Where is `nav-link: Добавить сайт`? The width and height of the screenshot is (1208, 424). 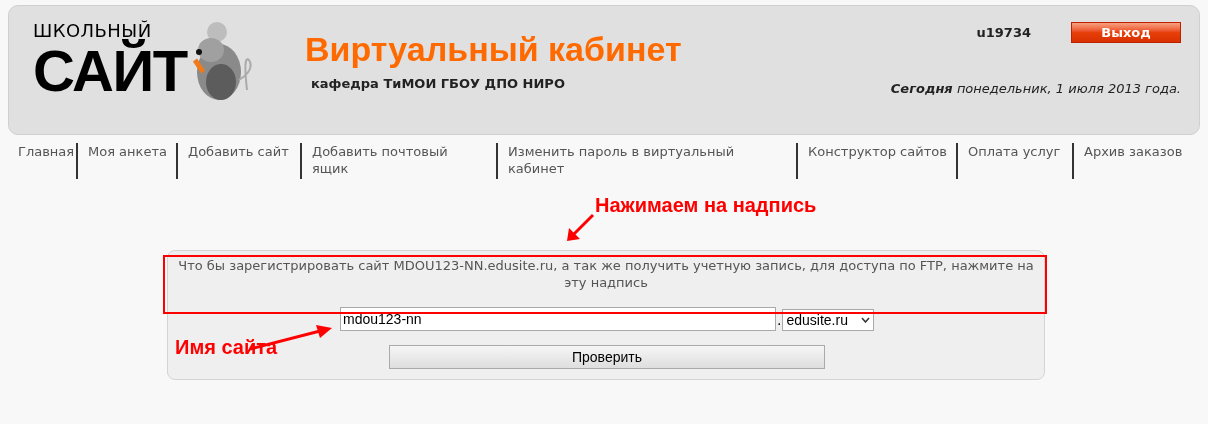 nav-link: Добавить сайт is located at coordinates (244, 151).